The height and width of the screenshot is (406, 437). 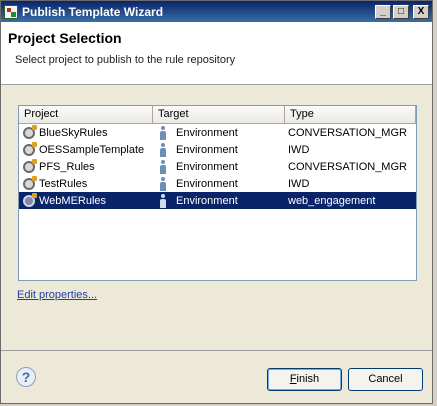 What do you see at coordinates (421, 11) in the screenshot?
I see `close-button: X` at bounding box center [421, 11].